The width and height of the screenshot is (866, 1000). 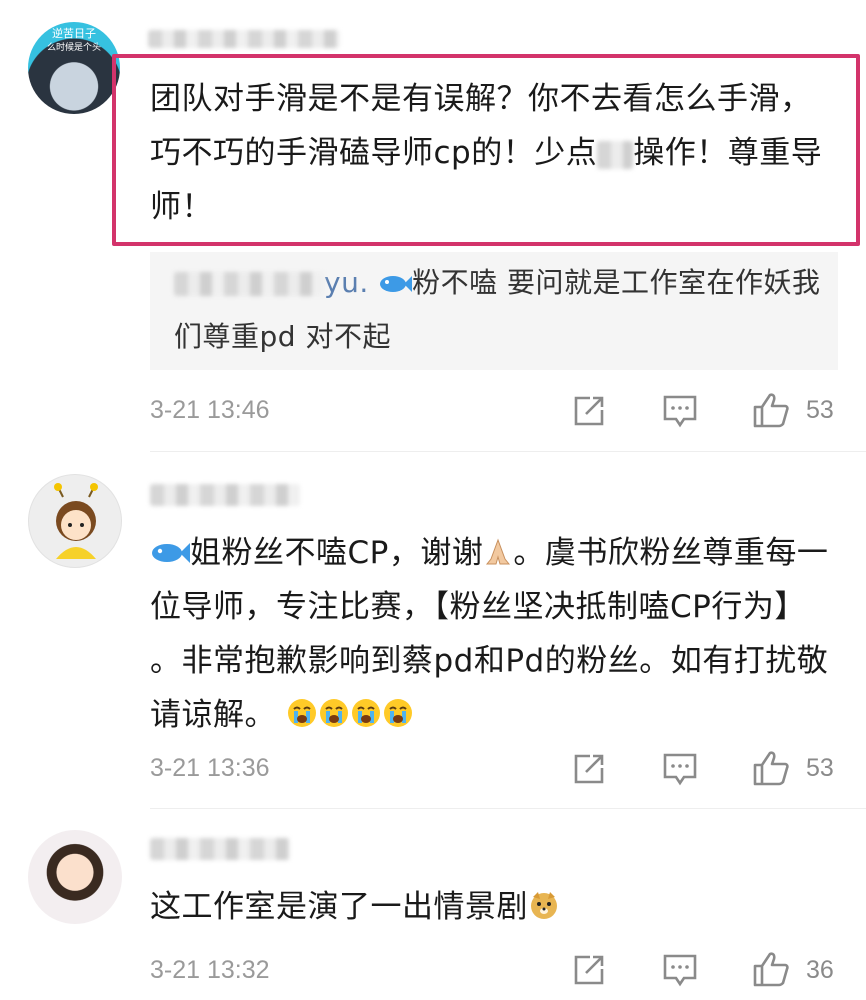 What do you see at coordinates (210, 768) in the screenshot?
I see `comment-time: 3-21 13:36` at bounding box center [210, 768].